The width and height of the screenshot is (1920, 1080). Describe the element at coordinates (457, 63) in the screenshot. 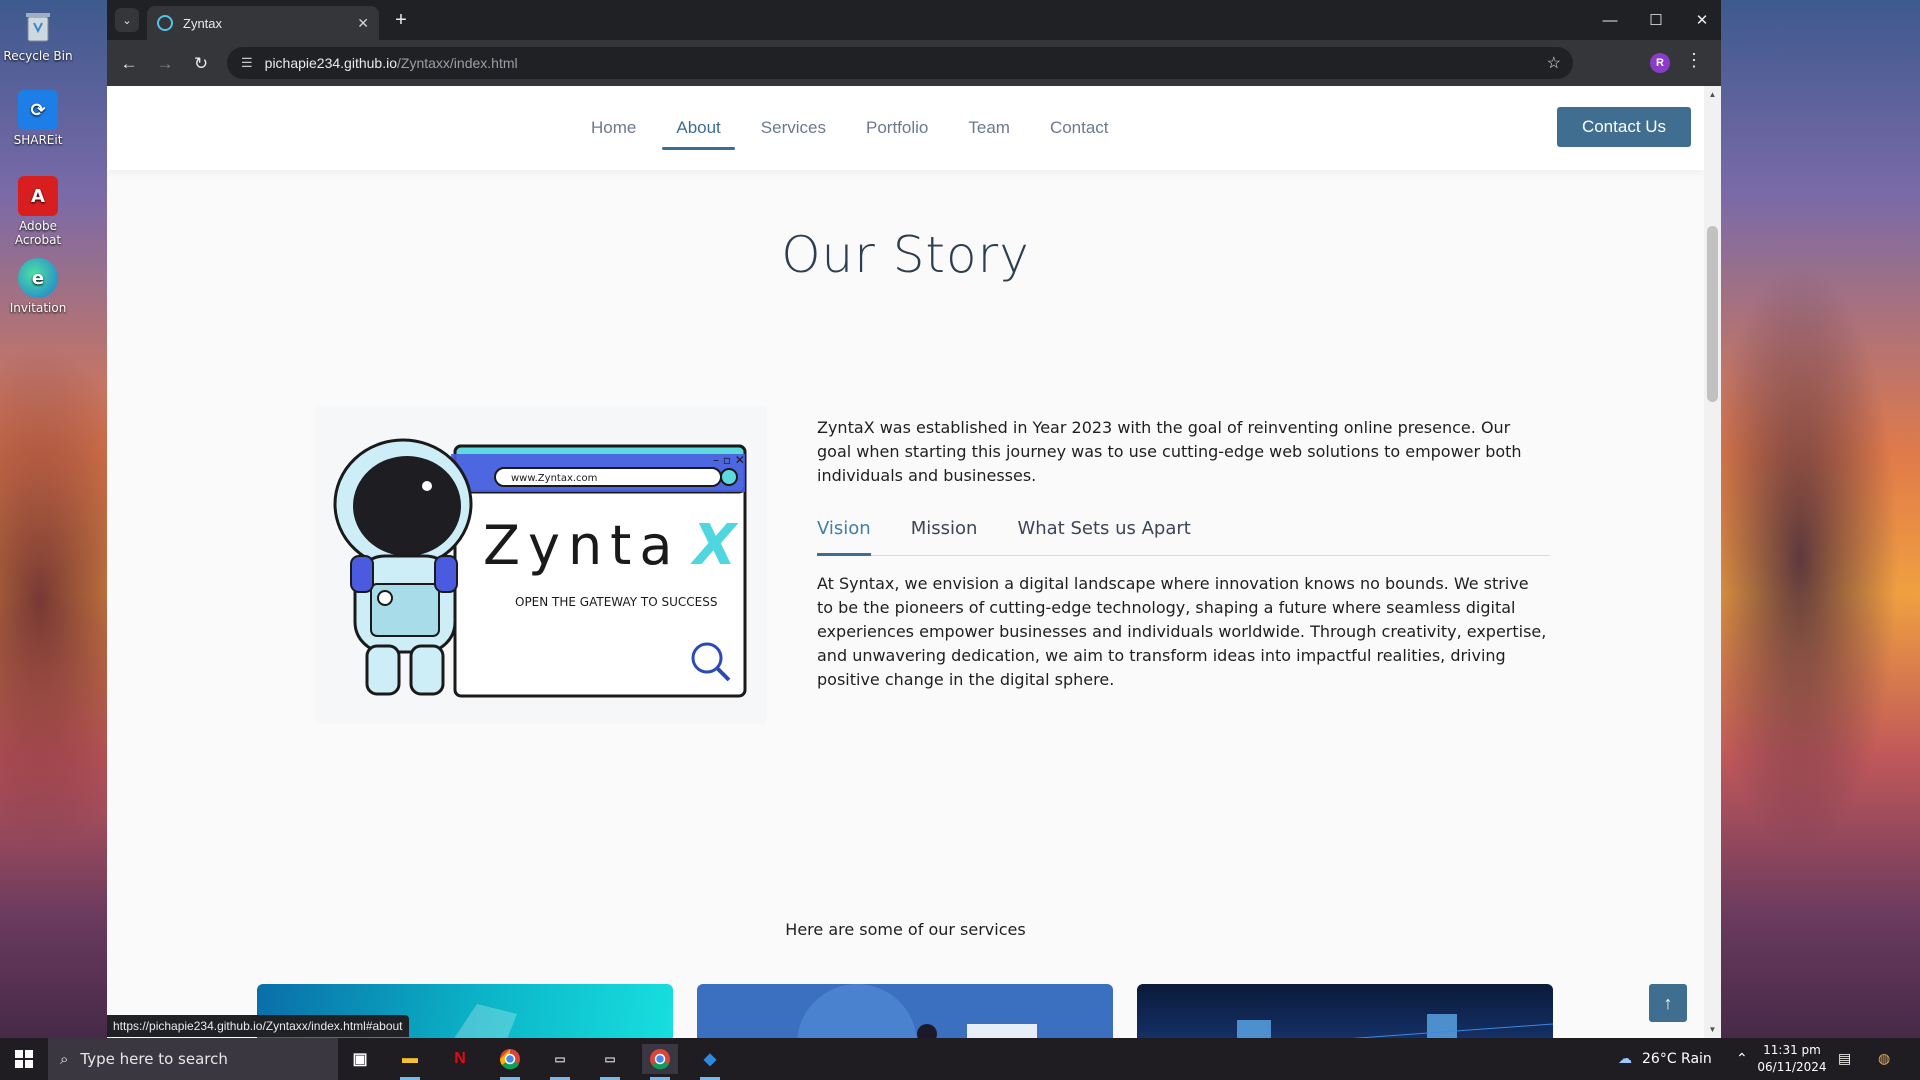

I see `url-path: /Zyntaxx/index.html` at that location.